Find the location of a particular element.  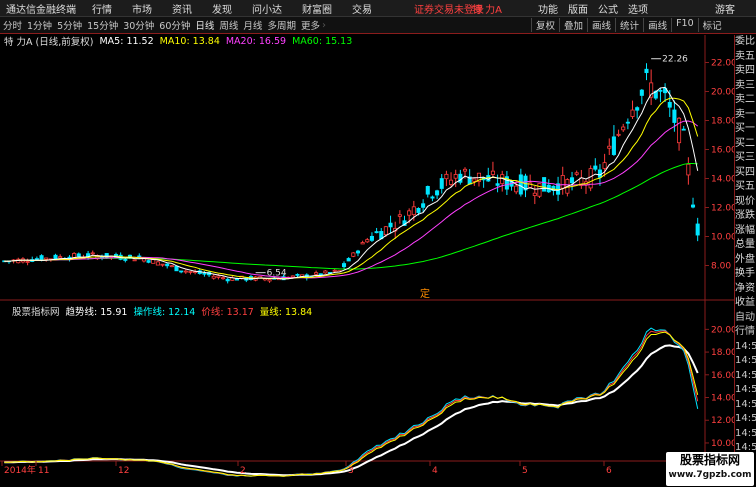

legend-ma10: MA10: 13.84 is located at coordinates (189, 41).